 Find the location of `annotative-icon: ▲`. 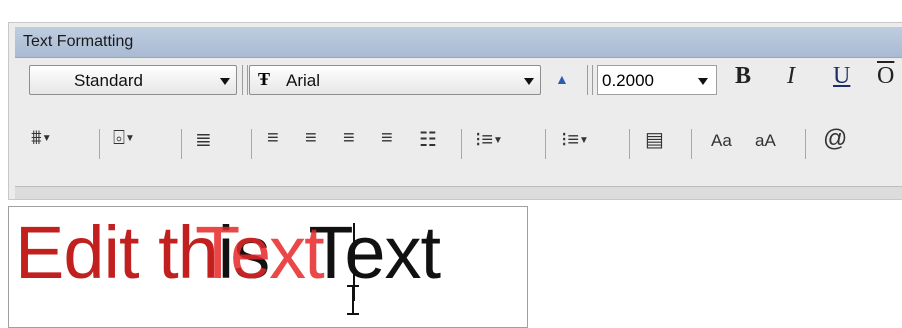

annotative-icon: ▲ is located at coordinates (562, 79).